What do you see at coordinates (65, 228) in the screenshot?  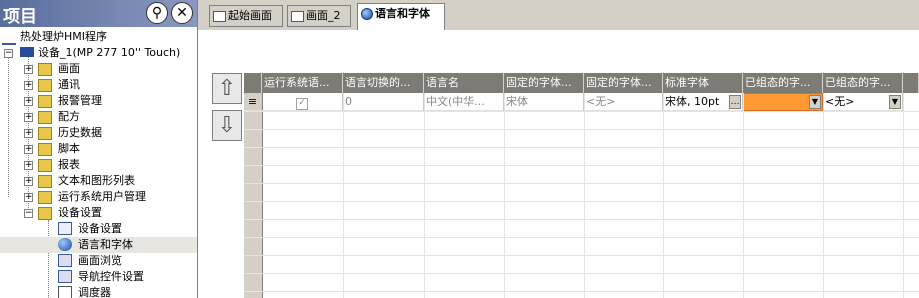 I see `device-settings-icon` at bounding box center [65, 228].